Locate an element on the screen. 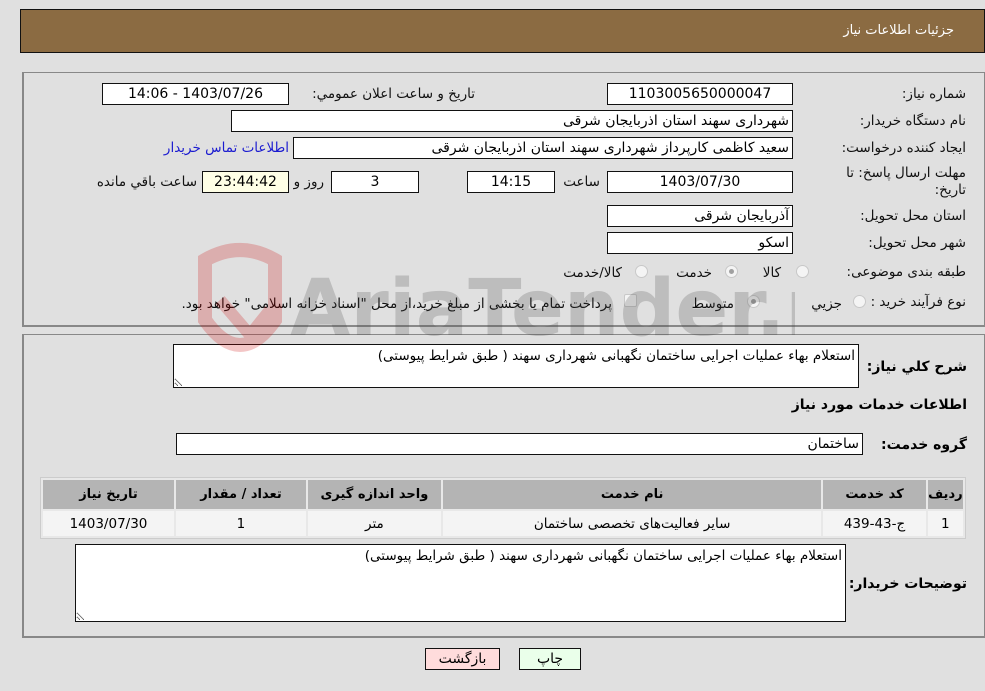 The image size is (985, 691). days-remaining-field: 3 is located at coordinates (375, 182).